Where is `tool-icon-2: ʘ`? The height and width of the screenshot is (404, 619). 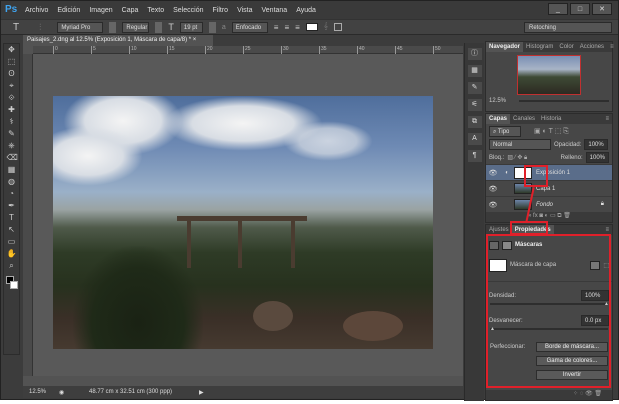
tool-icon-2: ʘ is located at coordinates (12, 74).